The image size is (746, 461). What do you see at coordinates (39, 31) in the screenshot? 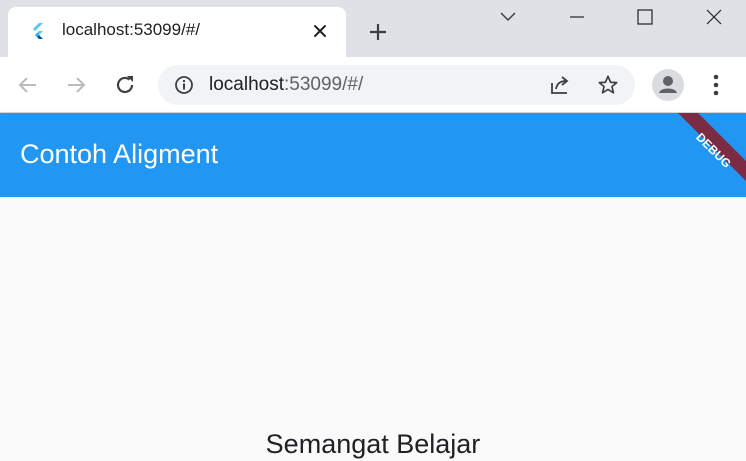
I see `flutter-logo-icon` at bounding box center [39, 31].